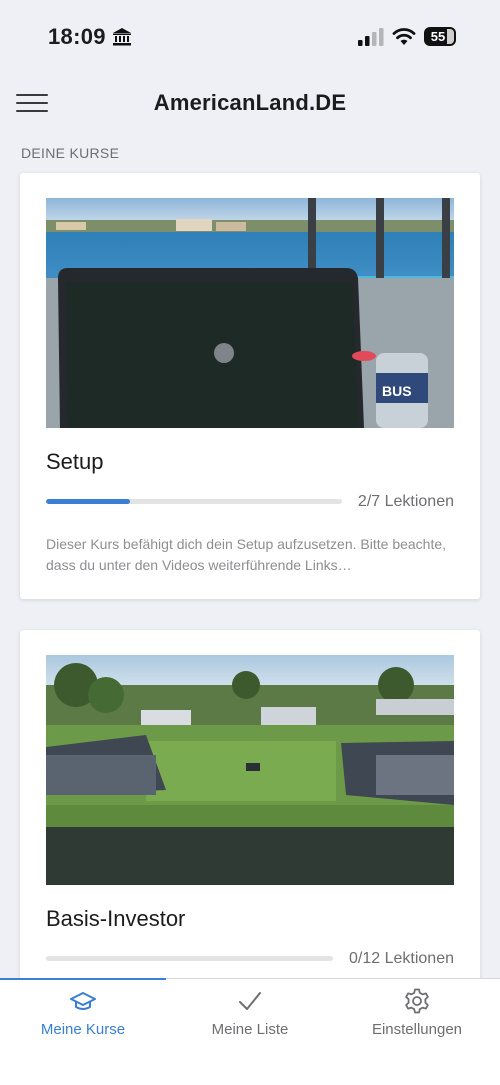 This screenshot has height=1085, width=500. I want to click on status-time: 18:09, so click(77, 36).